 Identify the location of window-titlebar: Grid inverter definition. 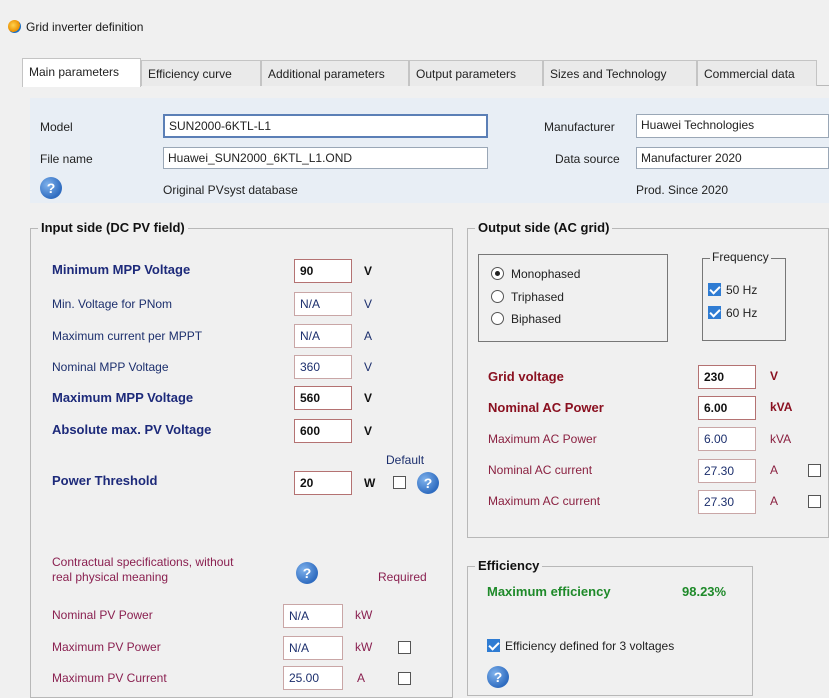
(414, 28).